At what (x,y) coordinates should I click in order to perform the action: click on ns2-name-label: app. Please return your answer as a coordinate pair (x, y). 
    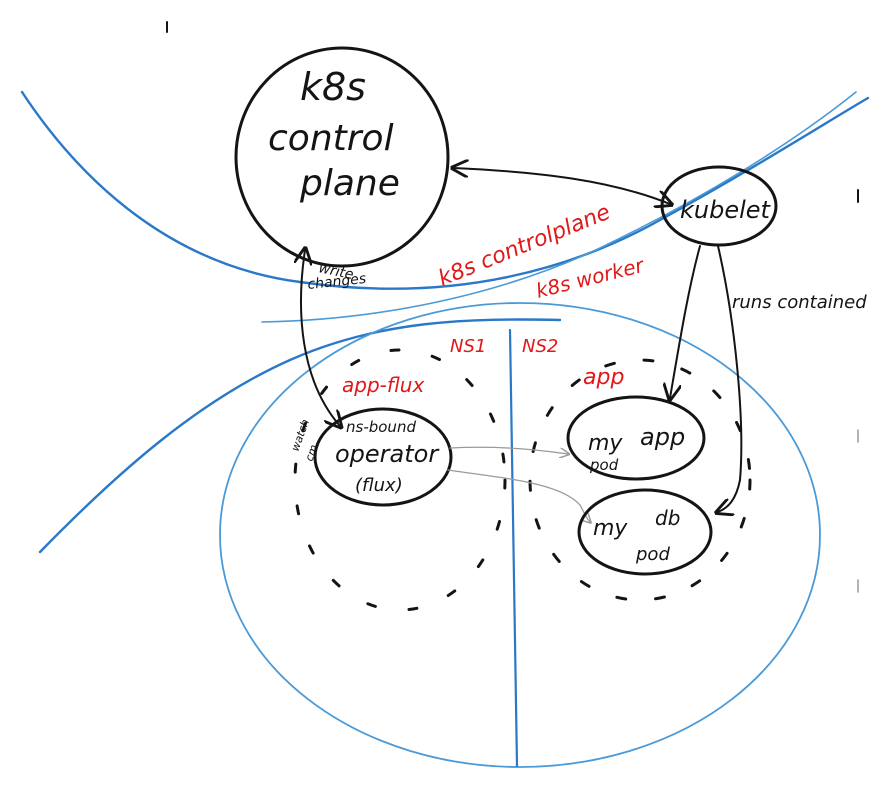
    Looking at the image, I should click on (603, 377).